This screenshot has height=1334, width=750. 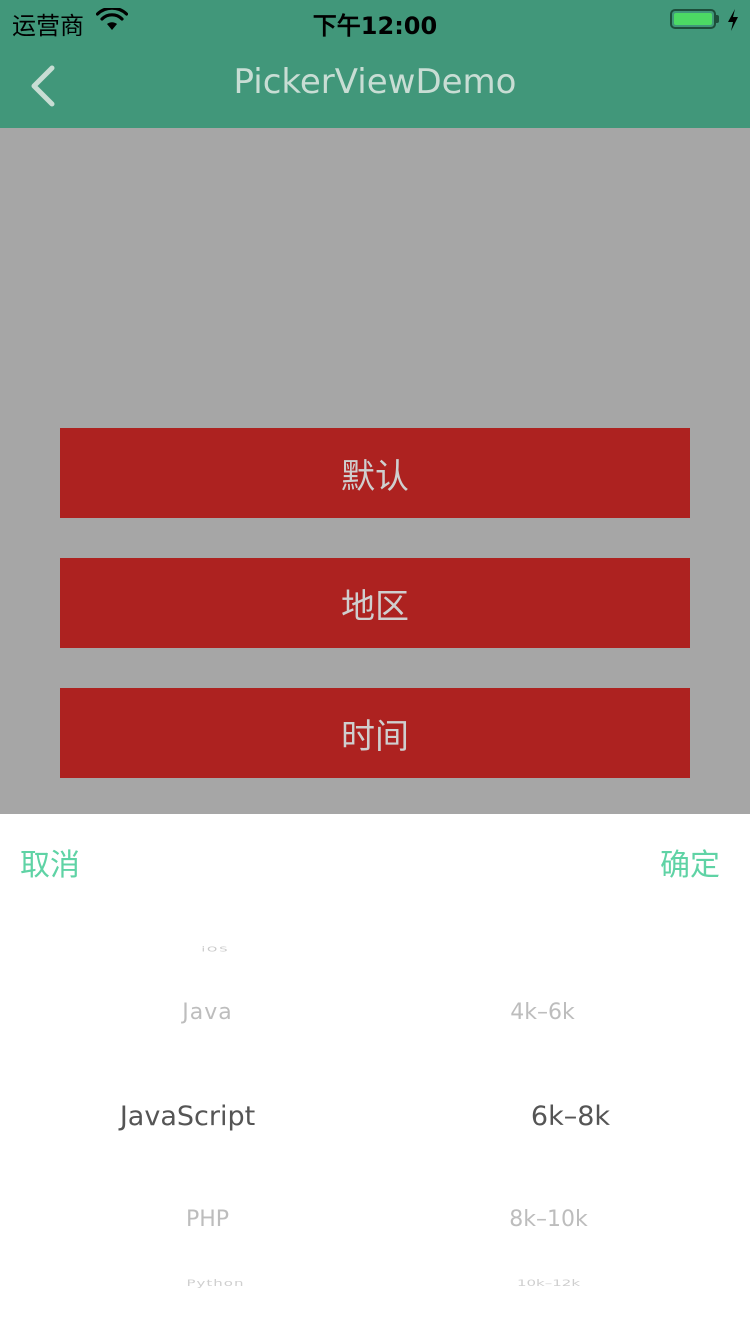 What do you see at coordinates (215, 949) in the screenshot?
I see `picker-item: iOS` at bounding box center [215, 949].